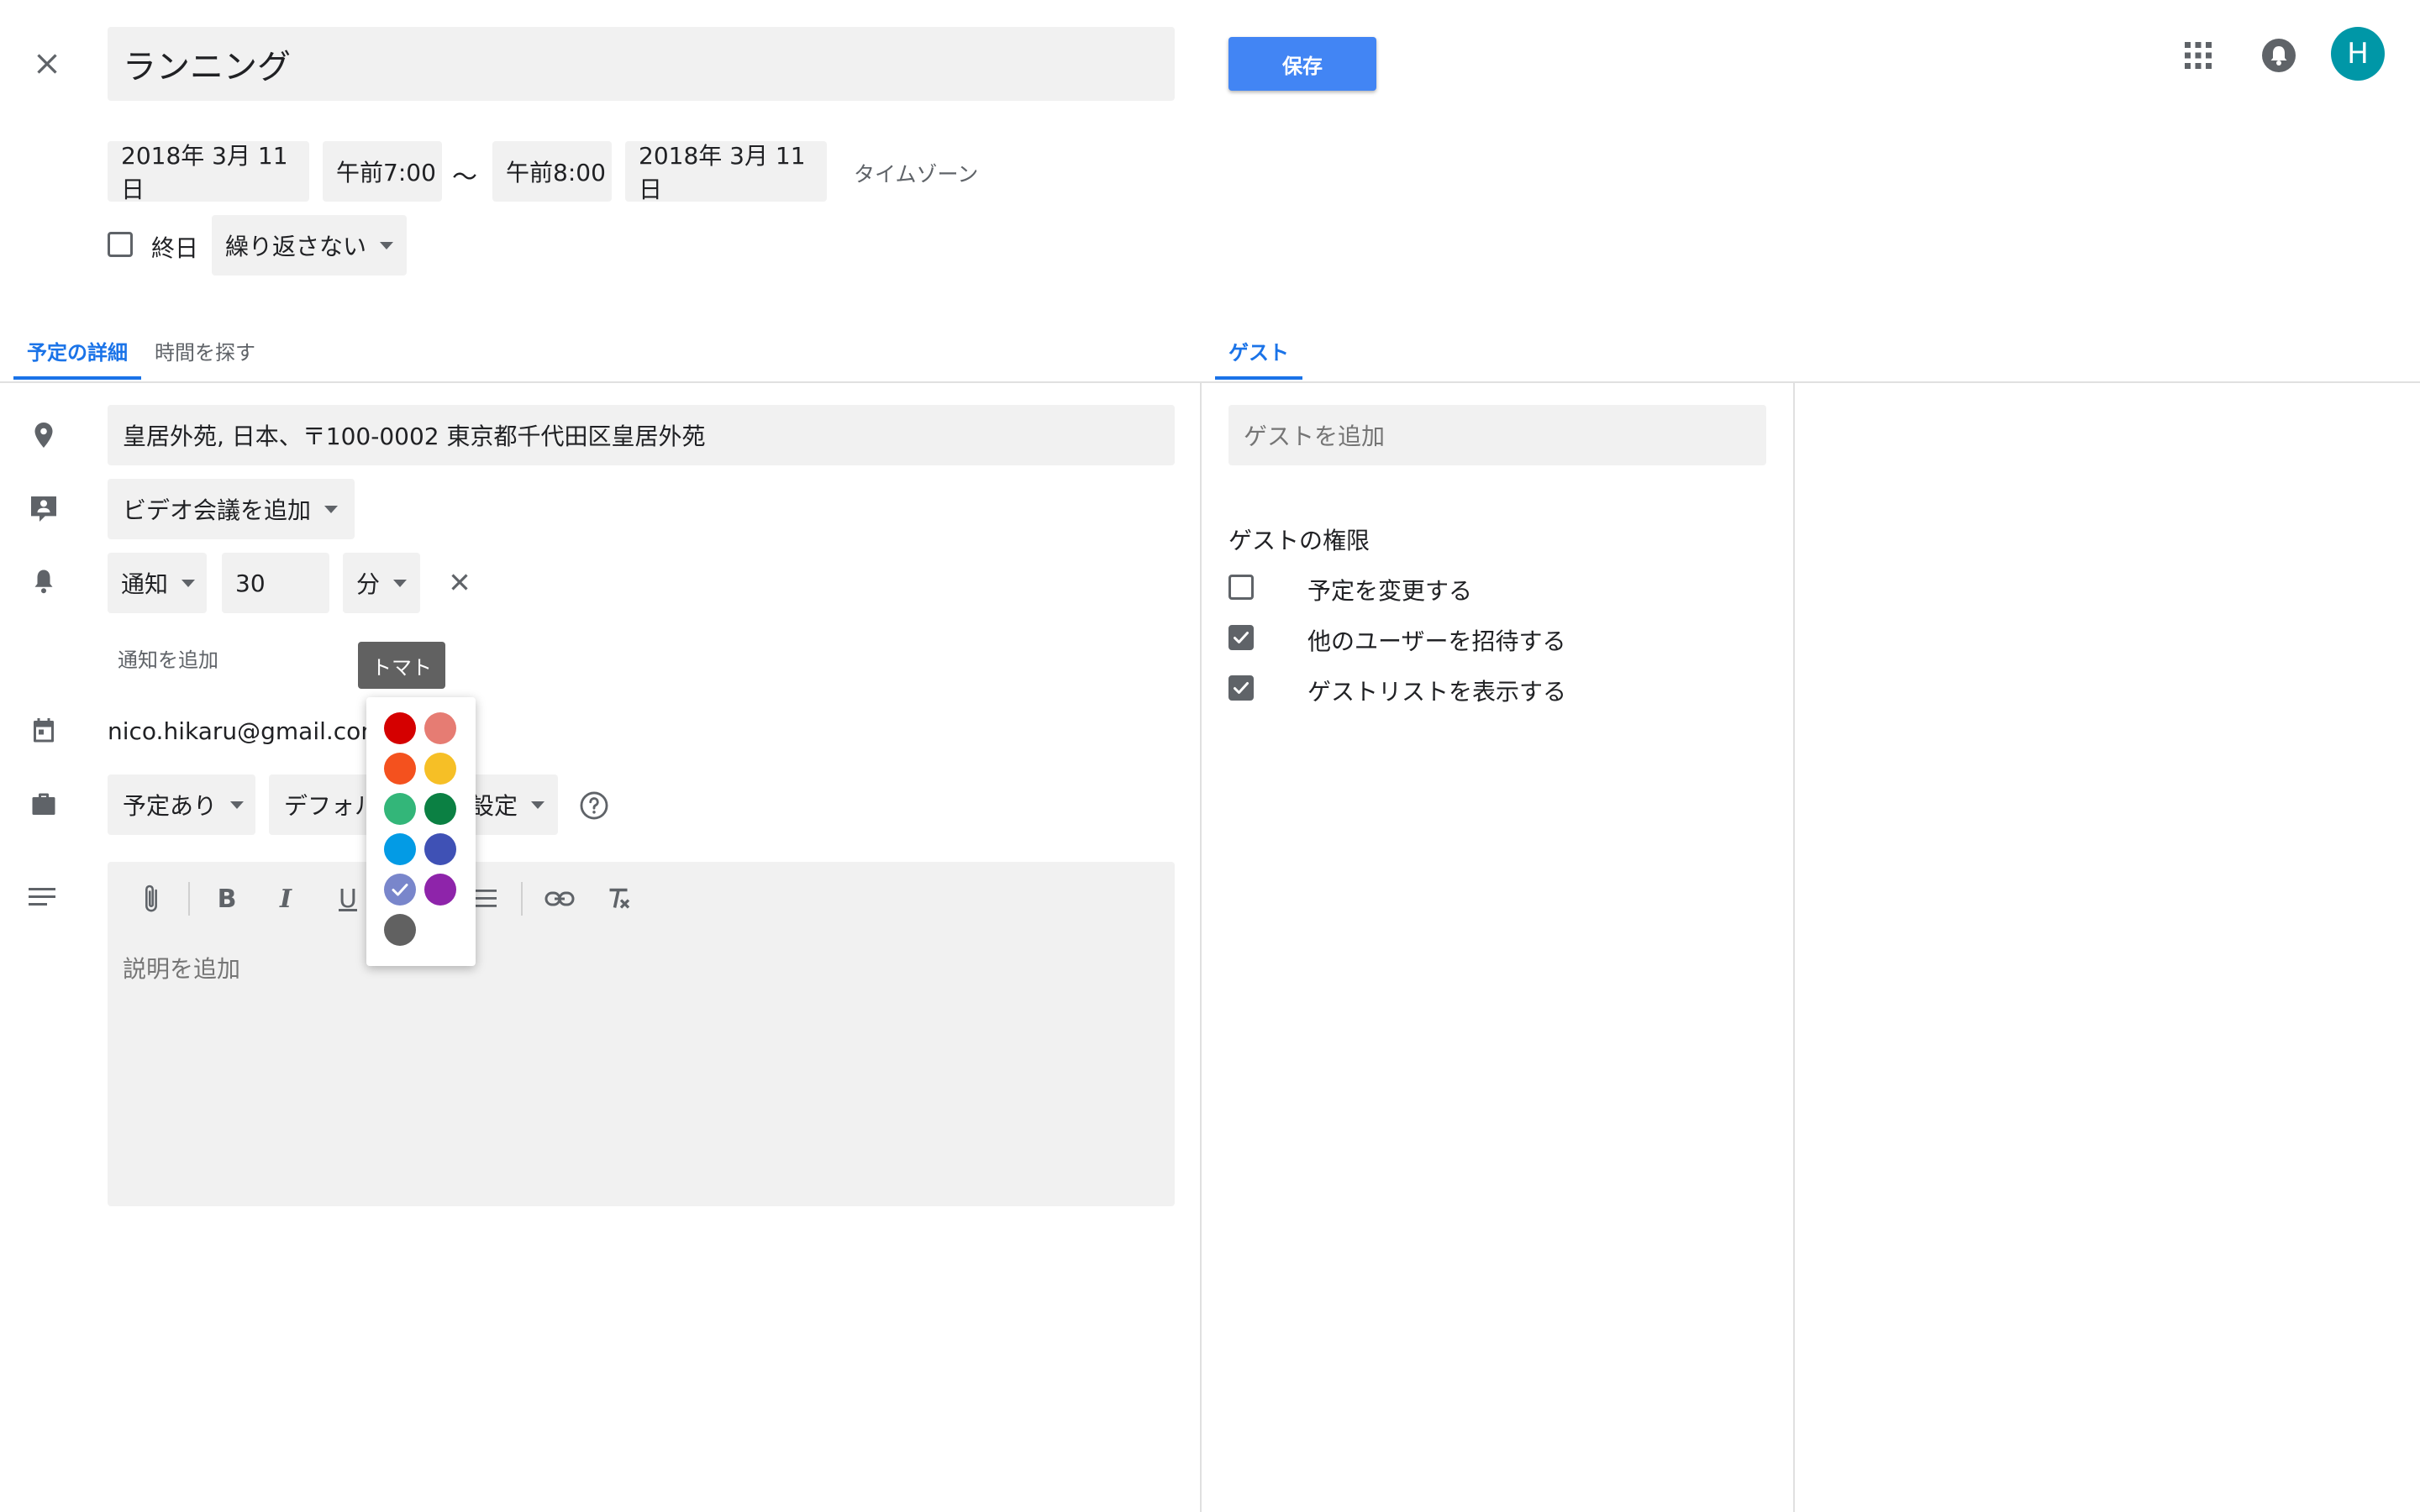  What do you see at coordinates (168, 658) in the screenshot?
I see `add-notification-link: 通知を追加` at bounding box center [168, 658].